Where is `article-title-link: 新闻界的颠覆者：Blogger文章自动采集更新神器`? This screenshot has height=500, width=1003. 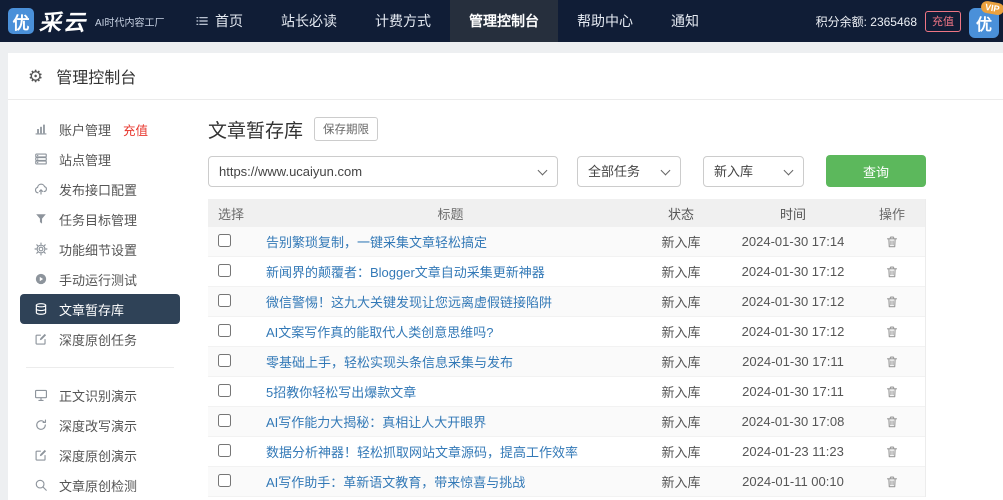
article-title-link: 新闻界的颠覆者：Blogger文章自动采集更新神器 is located at coordinates (405, 272).